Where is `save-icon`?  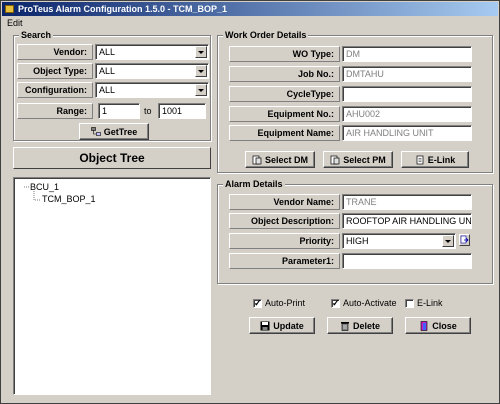 save-icon is located at coordinates (265, 325).